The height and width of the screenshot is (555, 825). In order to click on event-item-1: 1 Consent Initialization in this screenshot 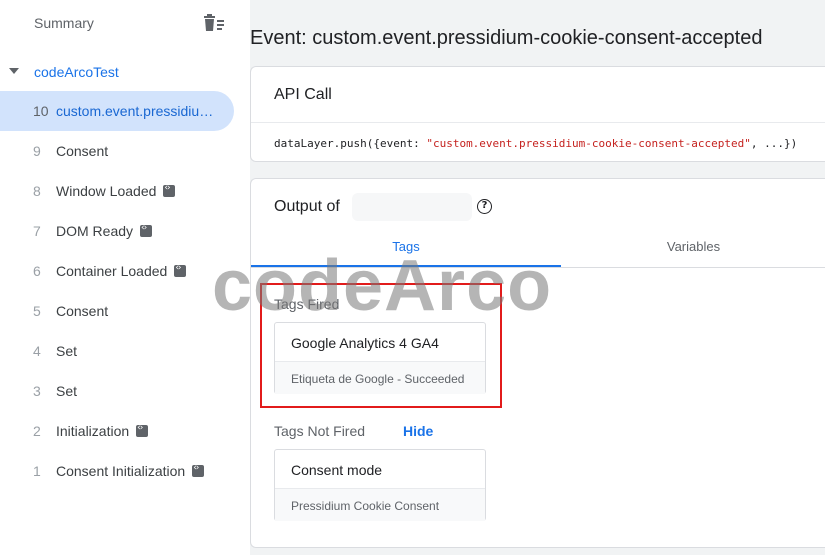, I will do `click(117, 471)`.